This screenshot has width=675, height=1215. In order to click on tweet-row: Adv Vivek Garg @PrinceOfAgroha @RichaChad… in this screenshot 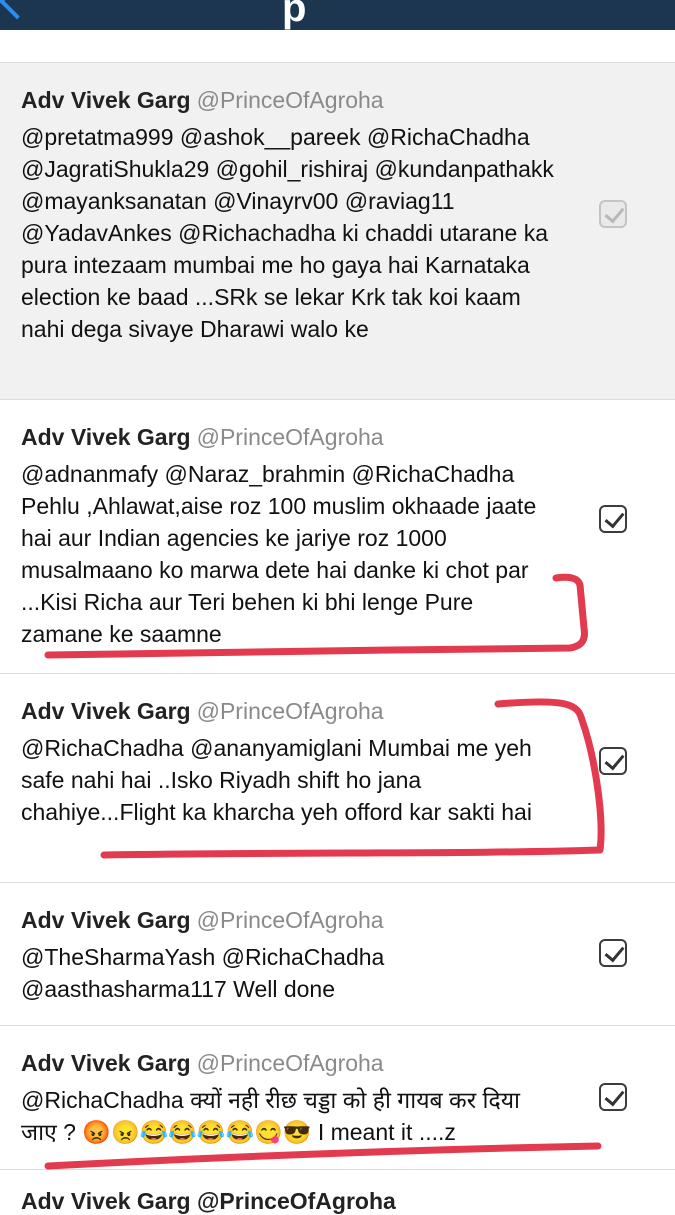, I will do `click(337, 1098)`.